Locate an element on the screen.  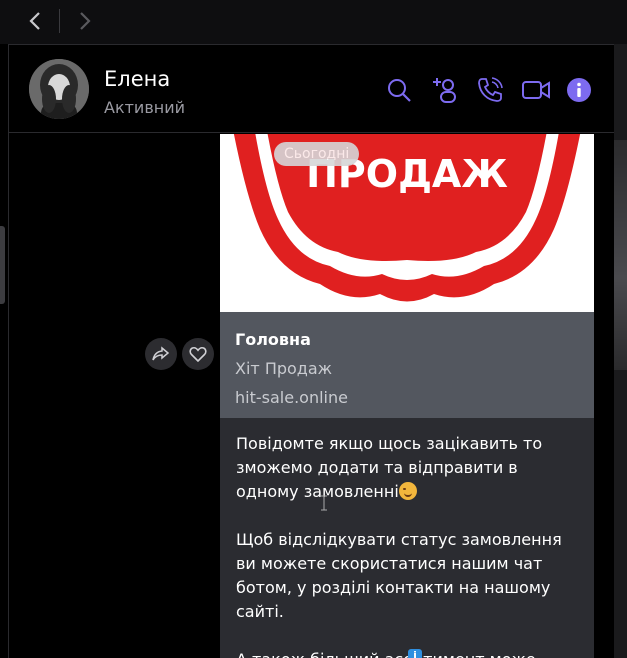
scrollbar-thumb is located at coordinates (2, 265).